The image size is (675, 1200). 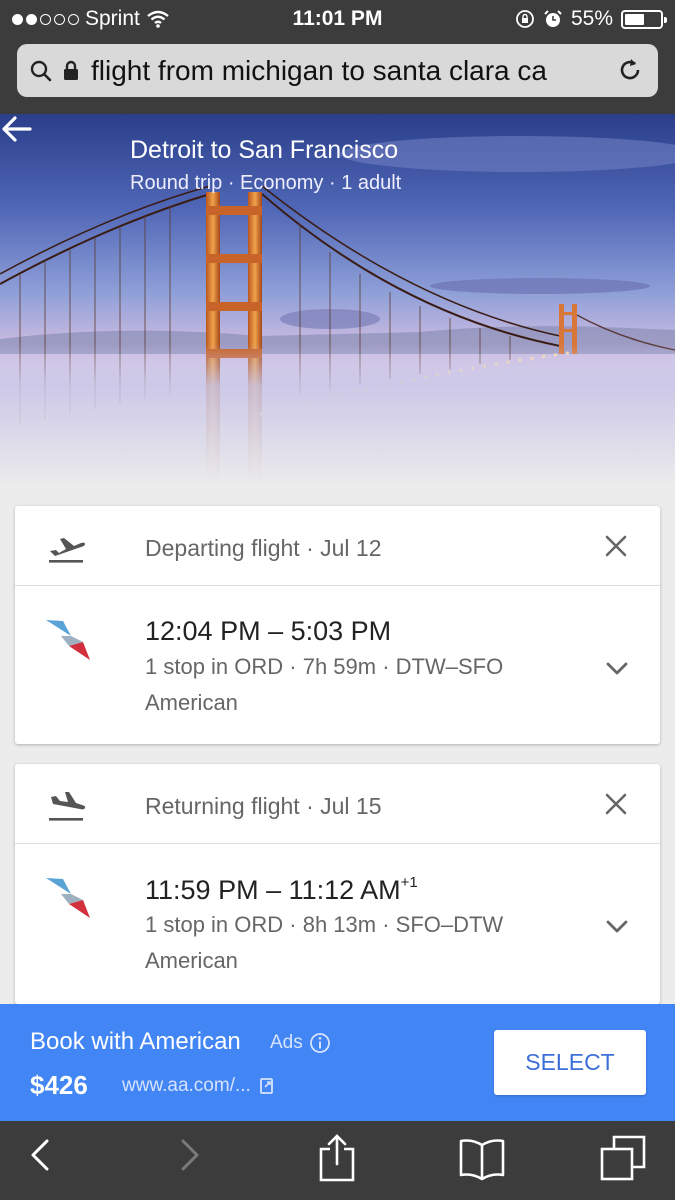 What do you see at coordinates (71, 70) in the screenshot?
I see `lock-icon` at bounding box center [71, 70].